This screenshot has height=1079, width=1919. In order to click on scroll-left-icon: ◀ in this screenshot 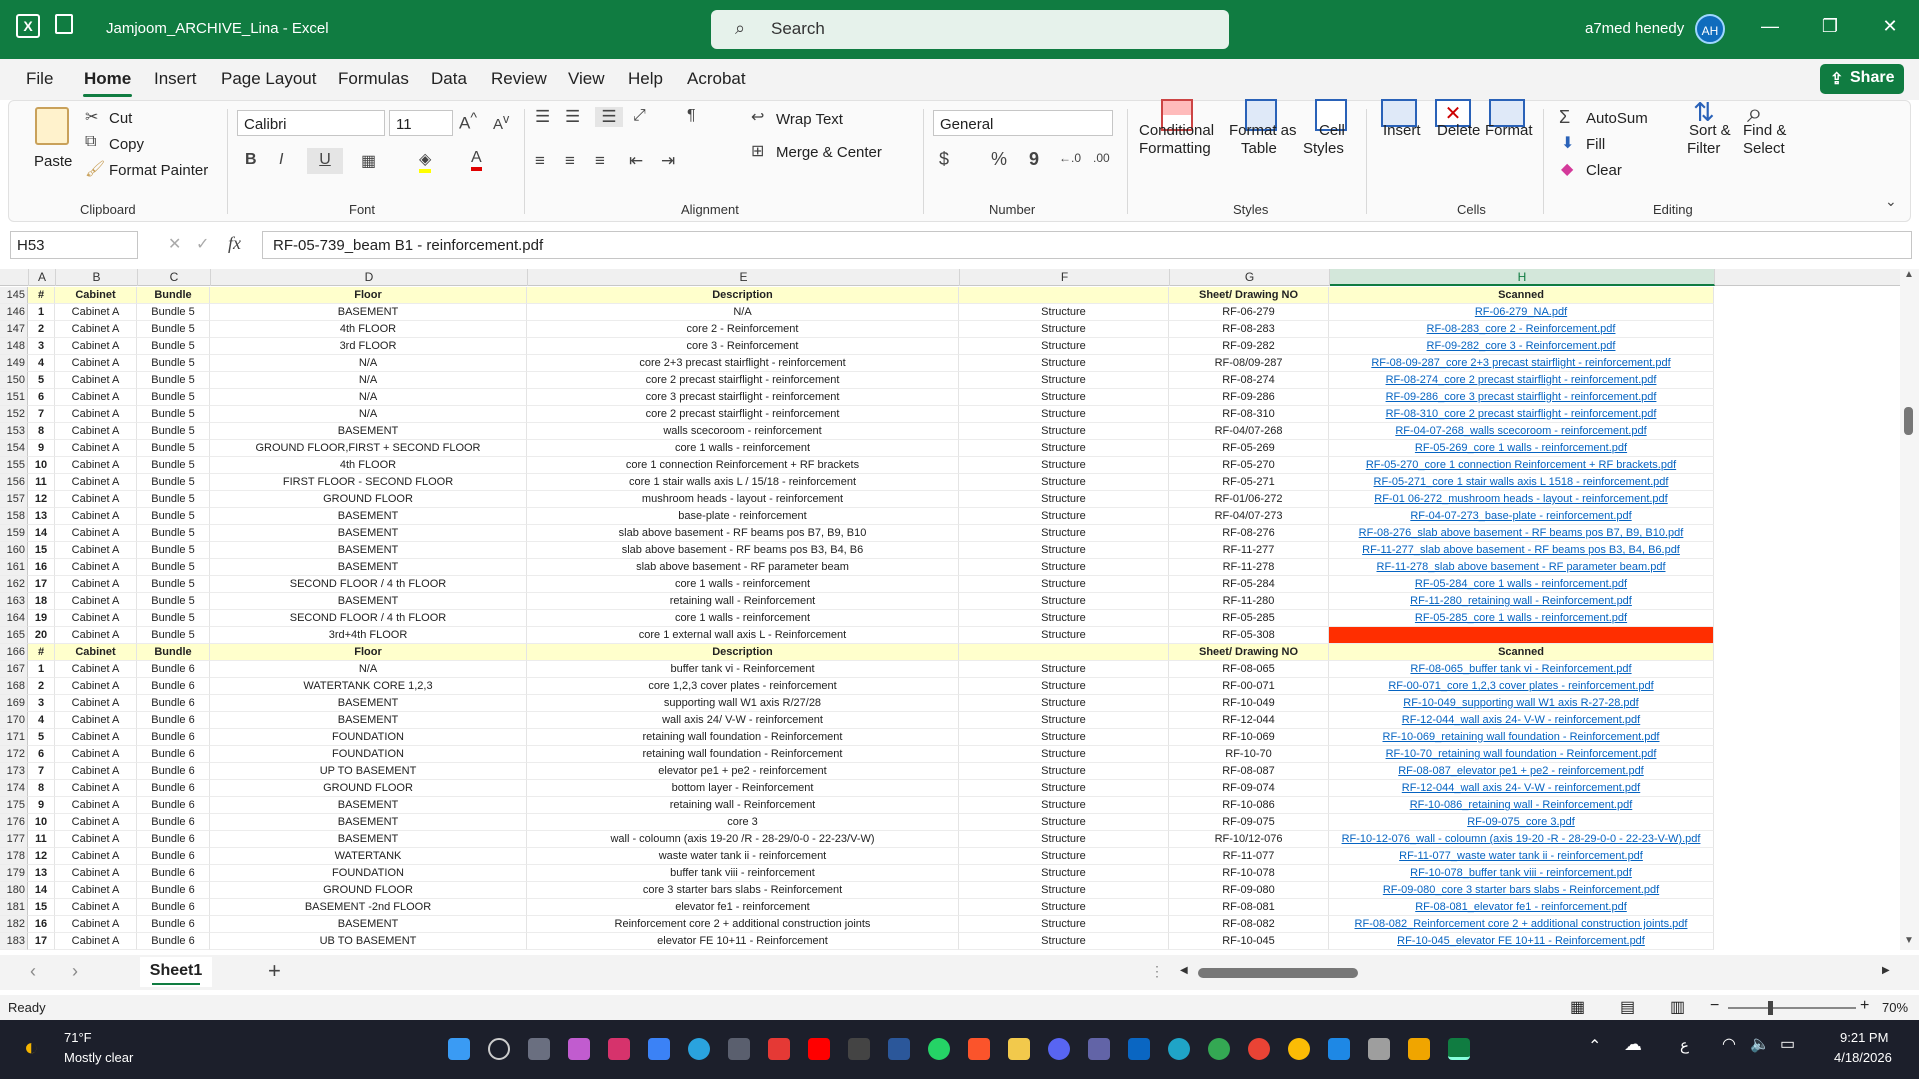, I will do `click(1184, 970)`.